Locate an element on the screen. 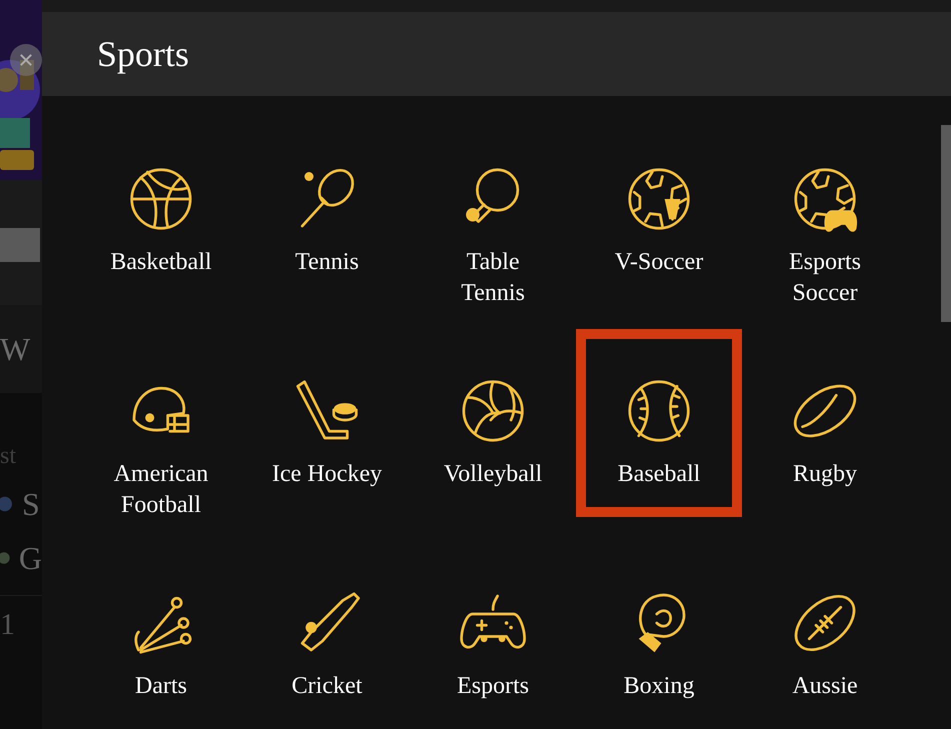  sport-tile: Ice Hockey is located at coordinates (327, 423).